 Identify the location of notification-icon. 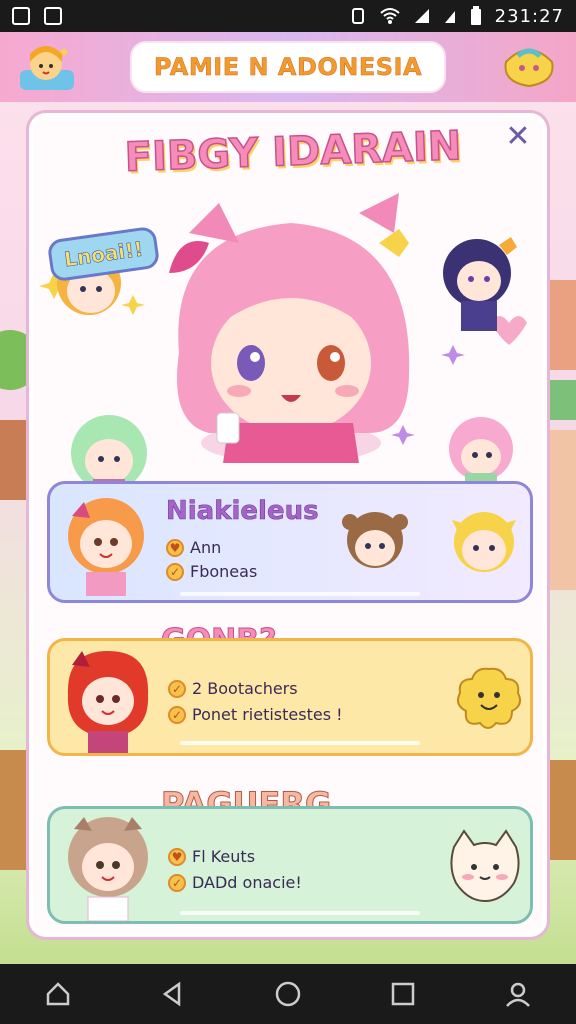
(53, 16).